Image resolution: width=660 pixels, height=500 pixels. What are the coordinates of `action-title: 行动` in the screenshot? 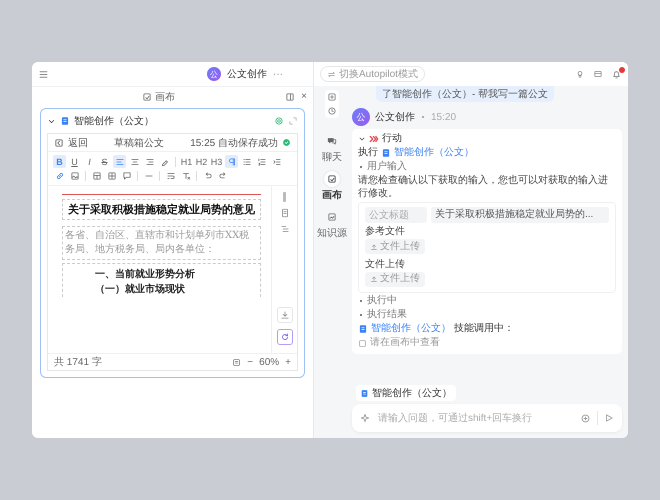 It's located at (392, 139).